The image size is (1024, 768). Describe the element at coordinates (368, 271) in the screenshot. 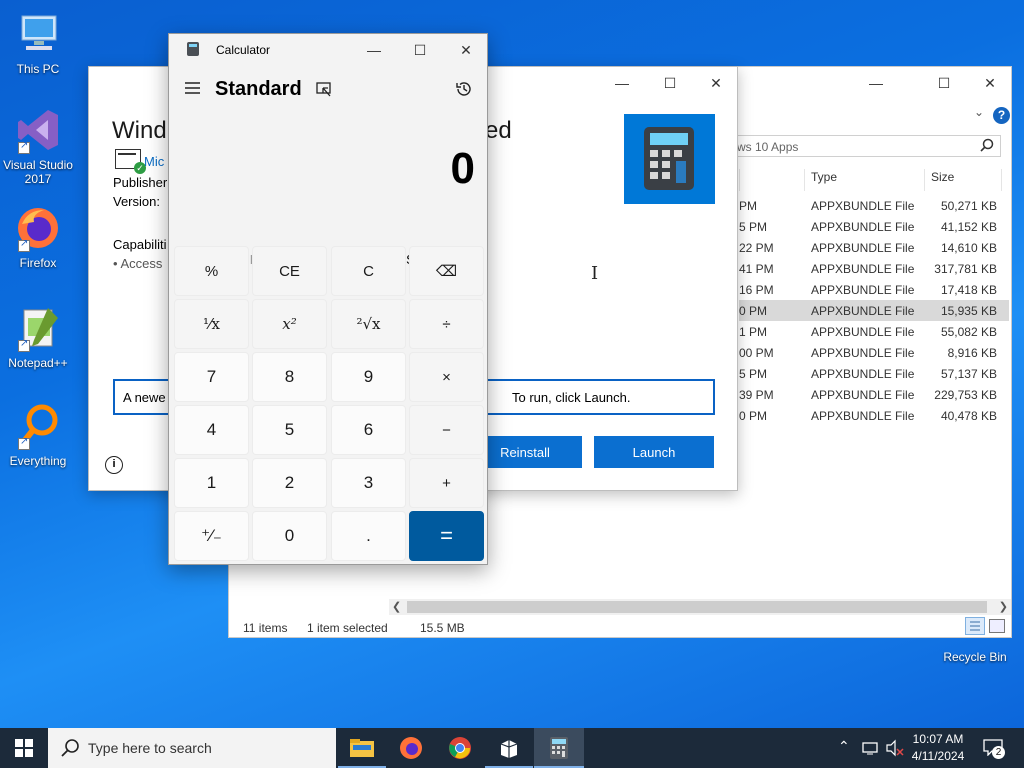

I see `clear-button: C` at that location.